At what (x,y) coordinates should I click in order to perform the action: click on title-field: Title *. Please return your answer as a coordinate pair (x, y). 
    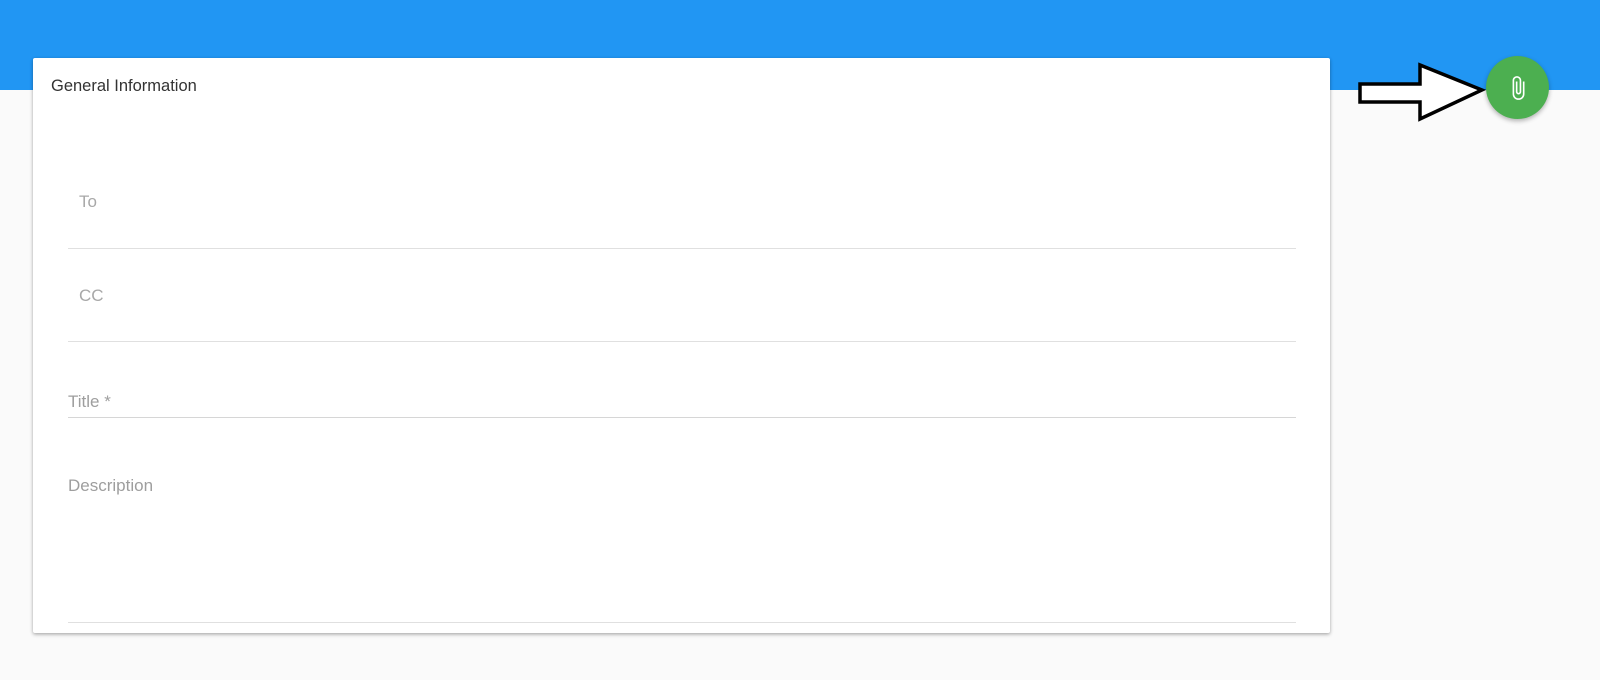
    Looking at the image, I should click on (682, 398).